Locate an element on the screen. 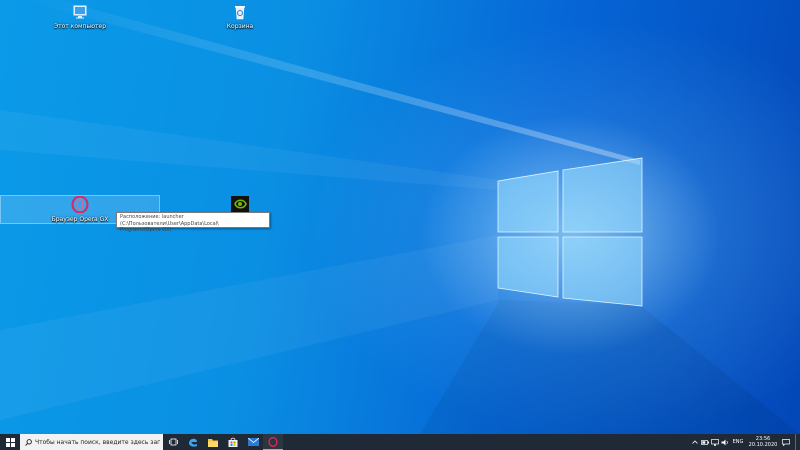 This screenshot has height=450, width=800. show-hidden-icons-button is located at coordinates (695, 442).